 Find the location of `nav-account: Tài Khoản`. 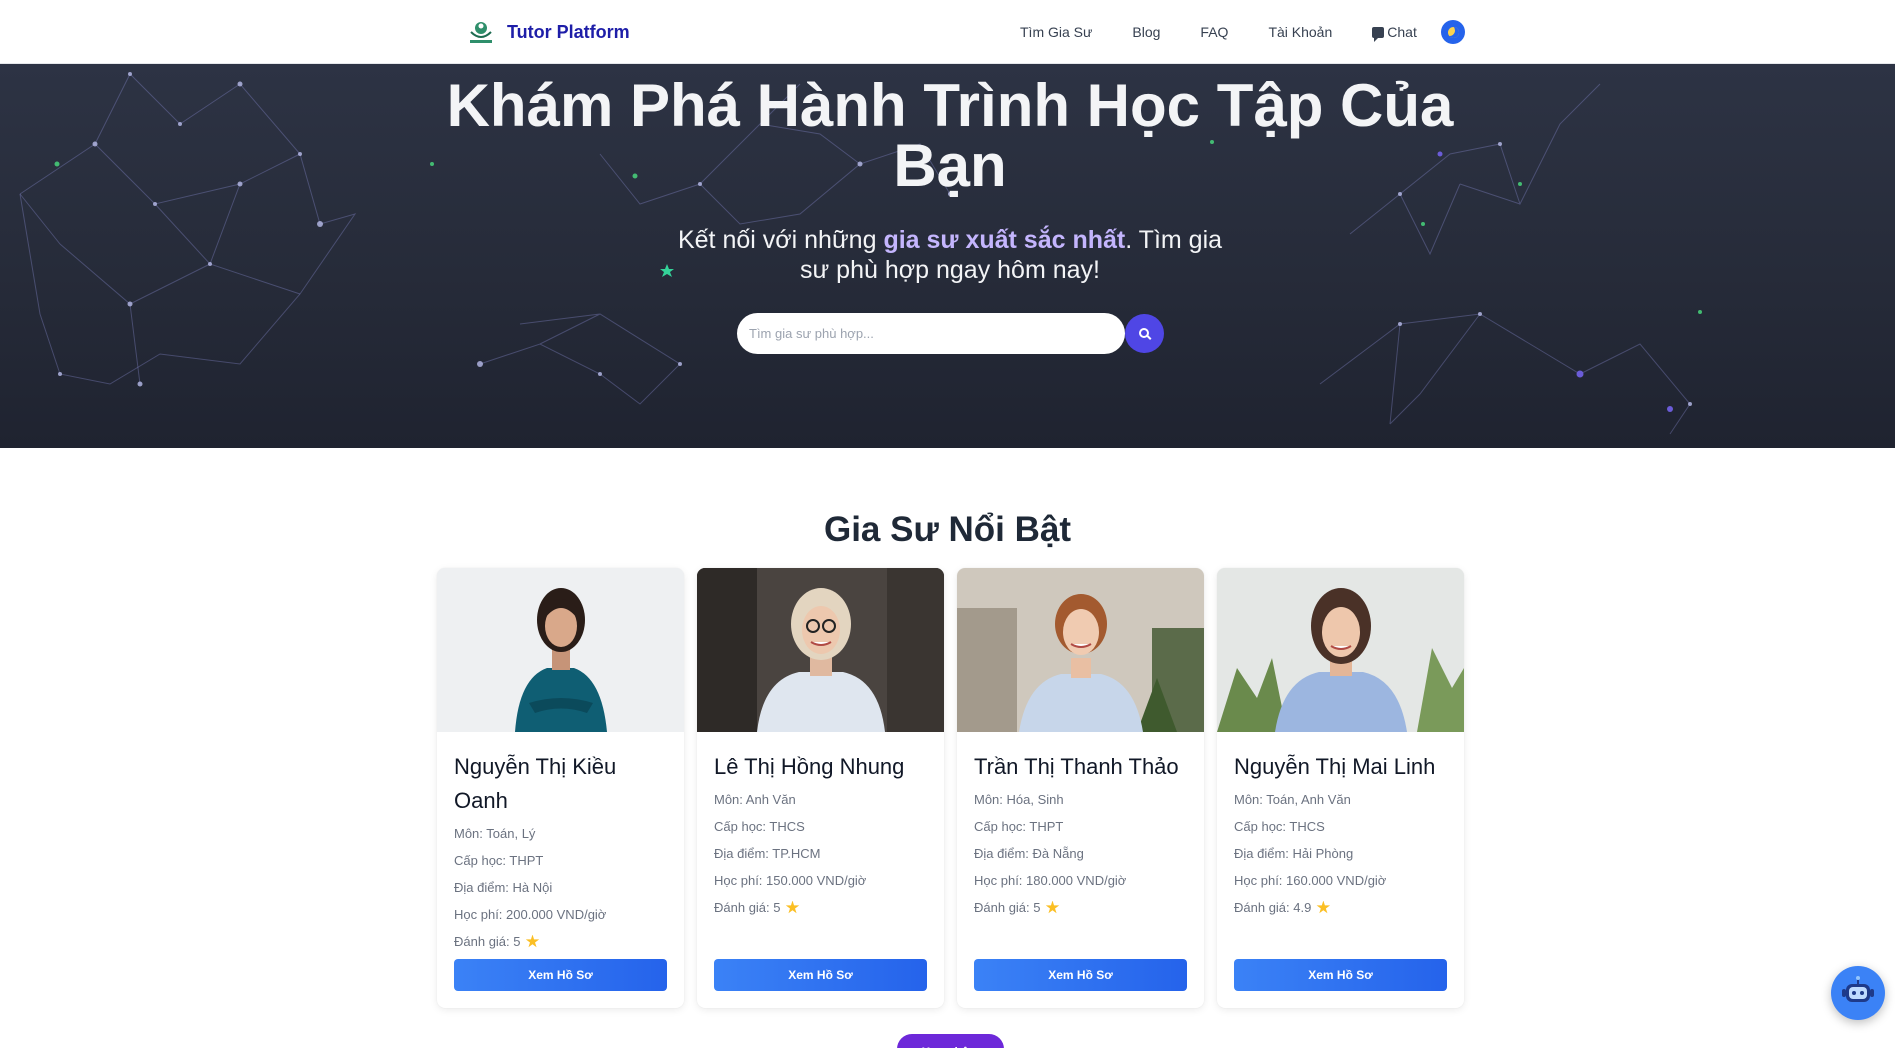

nav-account: Tài Khoản is located at coordinates (1300, 32).